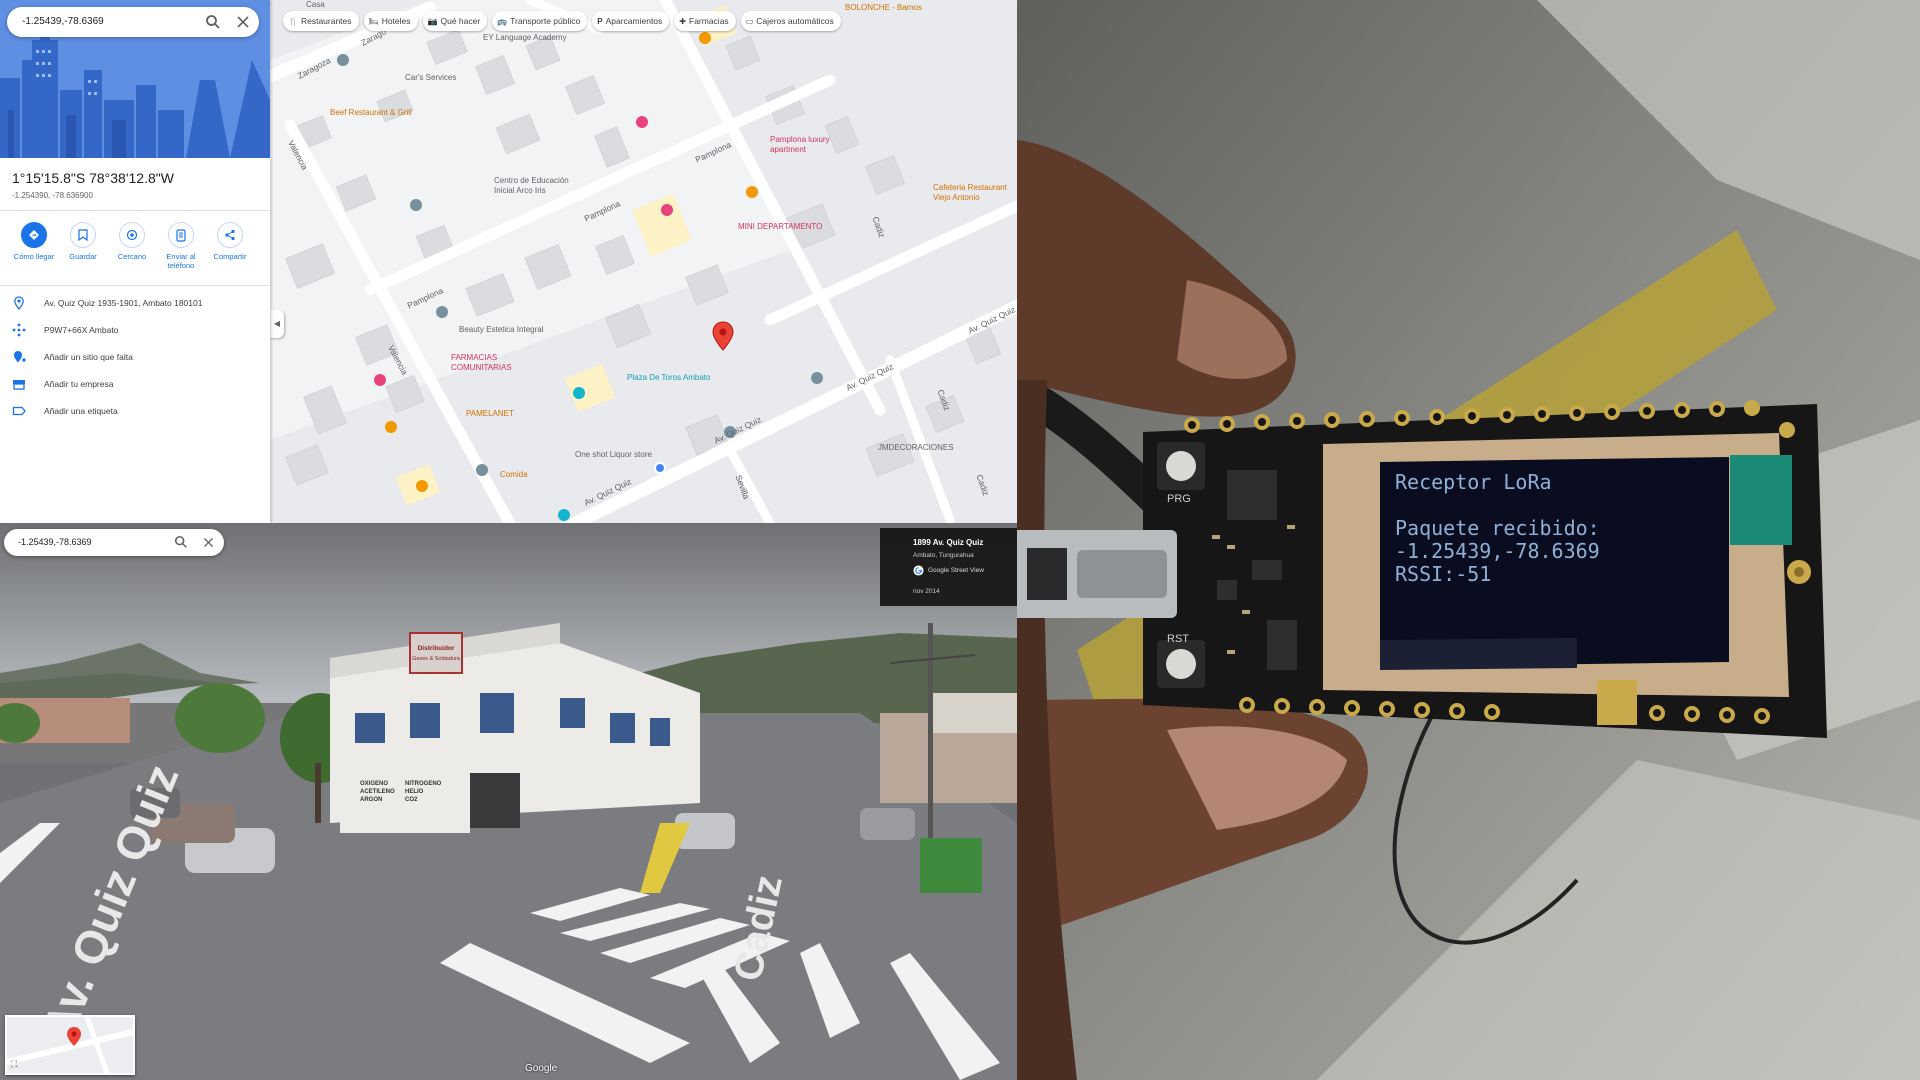  Describe the element at coordinates (970, 187) in the screenshot. I see `map-label-cafeteria-1: Cafeteria Restaurant` at that location.